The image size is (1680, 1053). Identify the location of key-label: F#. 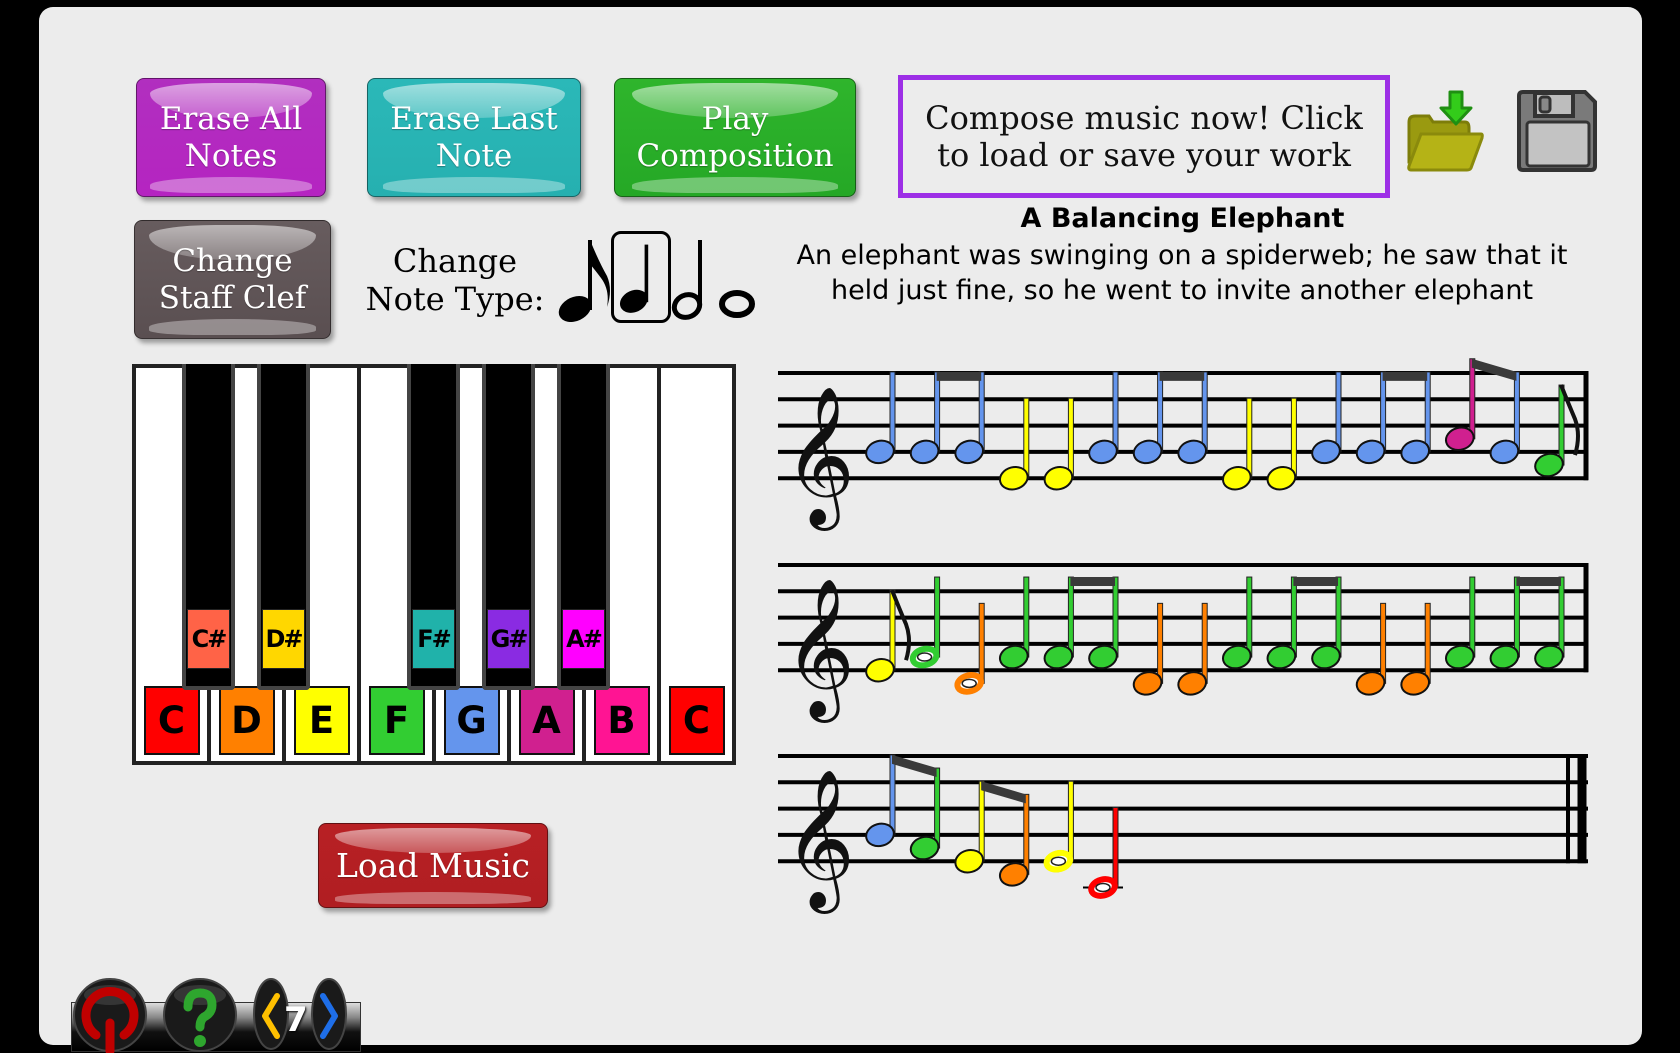
(433, 639).